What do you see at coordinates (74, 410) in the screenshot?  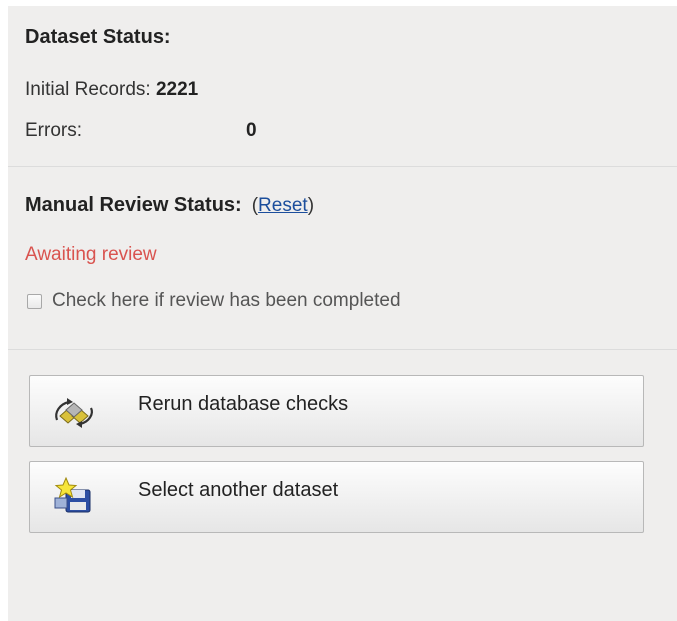 I see `database-check-icon` at bounding box center [74, 410].